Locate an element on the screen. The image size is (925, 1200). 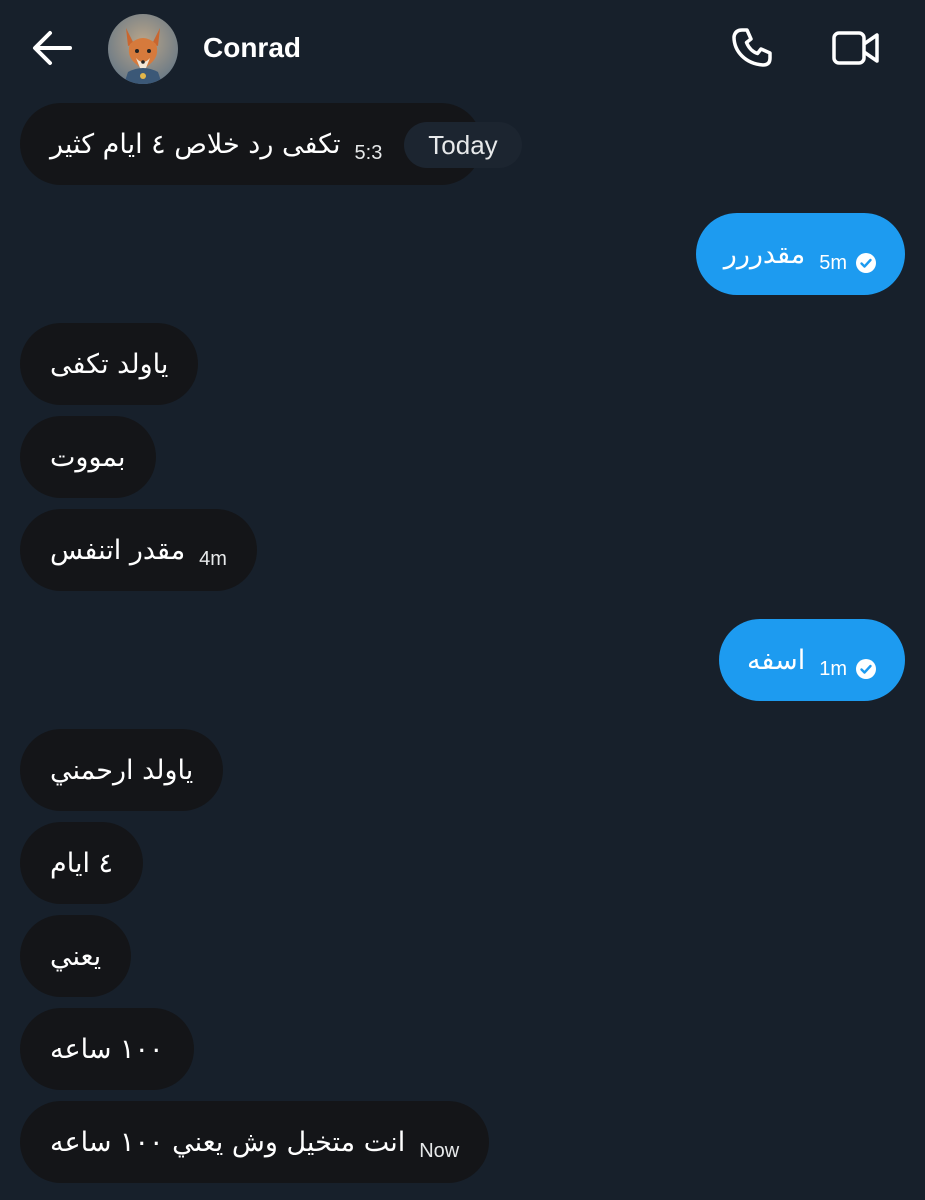
message-bubble-incoming: ١٠٠ ساعه is located at coordinates (107, 1049).